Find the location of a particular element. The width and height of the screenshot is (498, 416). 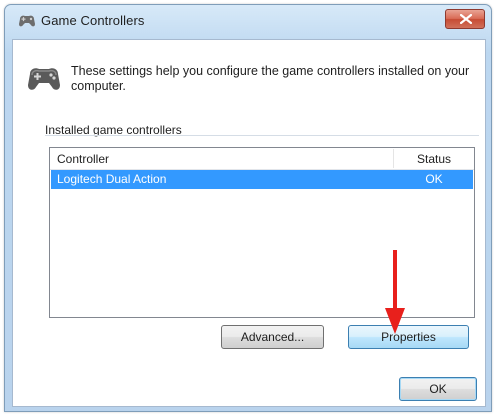

controller-name: Logitech Dual Action is located at coordinates (112, 179).